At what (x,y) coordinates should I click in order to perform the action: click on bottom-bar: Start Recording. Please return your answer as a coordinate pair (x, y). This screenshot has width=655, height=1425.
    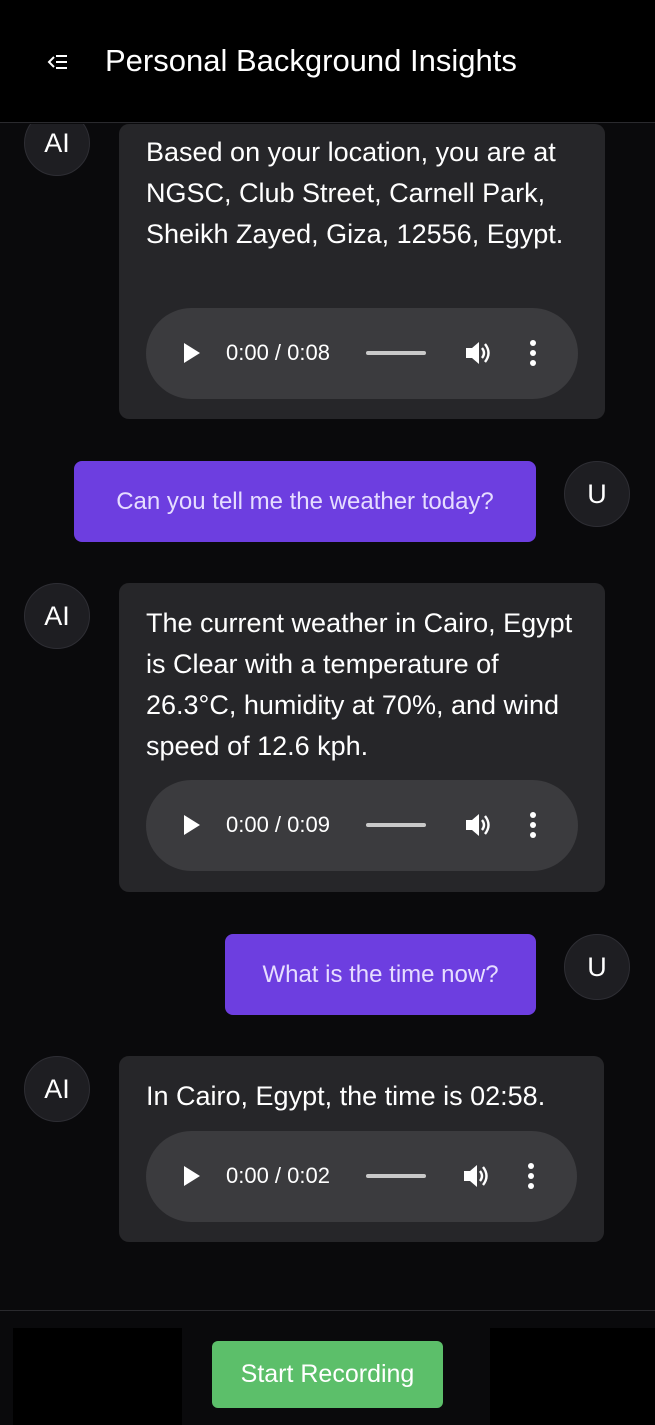
    Looking at the image, I should click on (327, 1367).